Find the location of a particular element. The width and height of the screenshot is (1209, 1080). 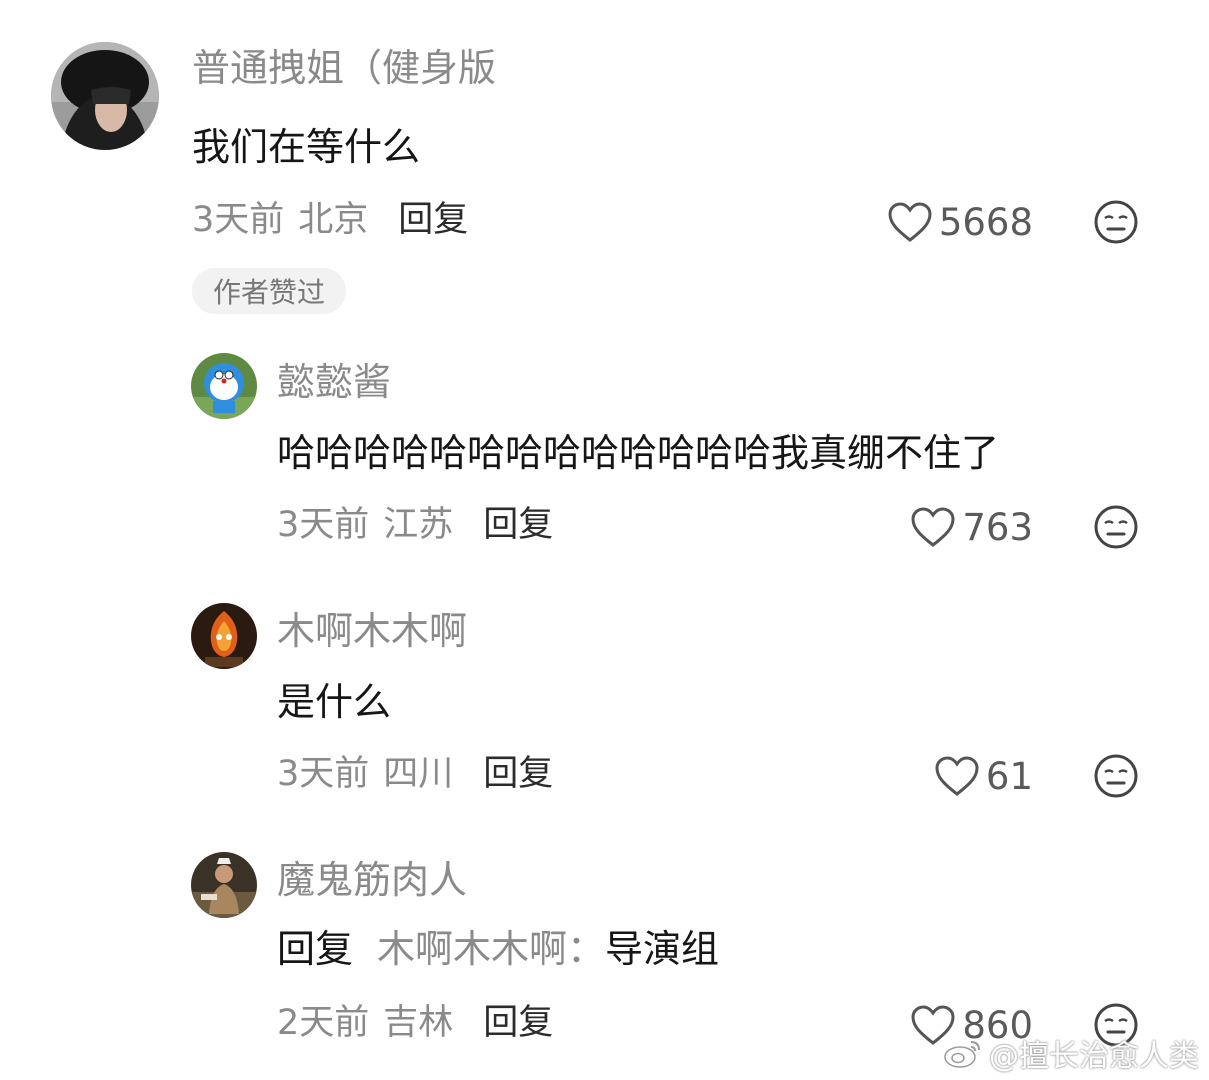

reply-to-user: 木啊木木啊： is located at coordinates (491, 949).